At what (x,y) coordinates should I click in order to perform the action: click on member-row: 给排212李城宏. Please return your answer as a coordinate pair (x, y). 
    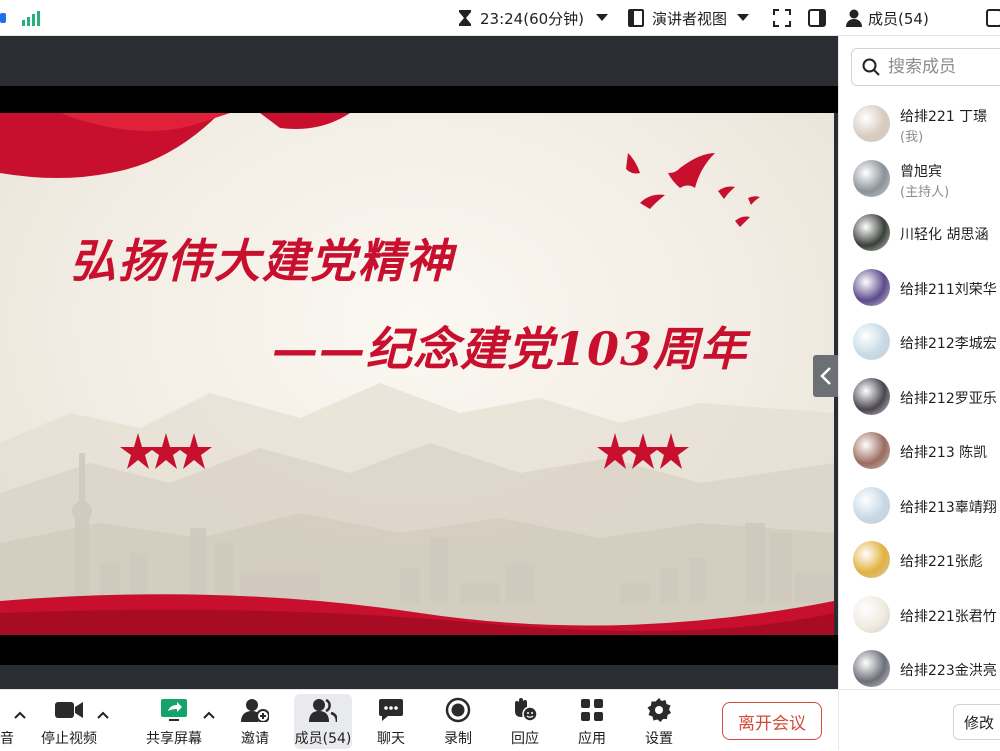
    Looking at the image, I should click on (919, 342).